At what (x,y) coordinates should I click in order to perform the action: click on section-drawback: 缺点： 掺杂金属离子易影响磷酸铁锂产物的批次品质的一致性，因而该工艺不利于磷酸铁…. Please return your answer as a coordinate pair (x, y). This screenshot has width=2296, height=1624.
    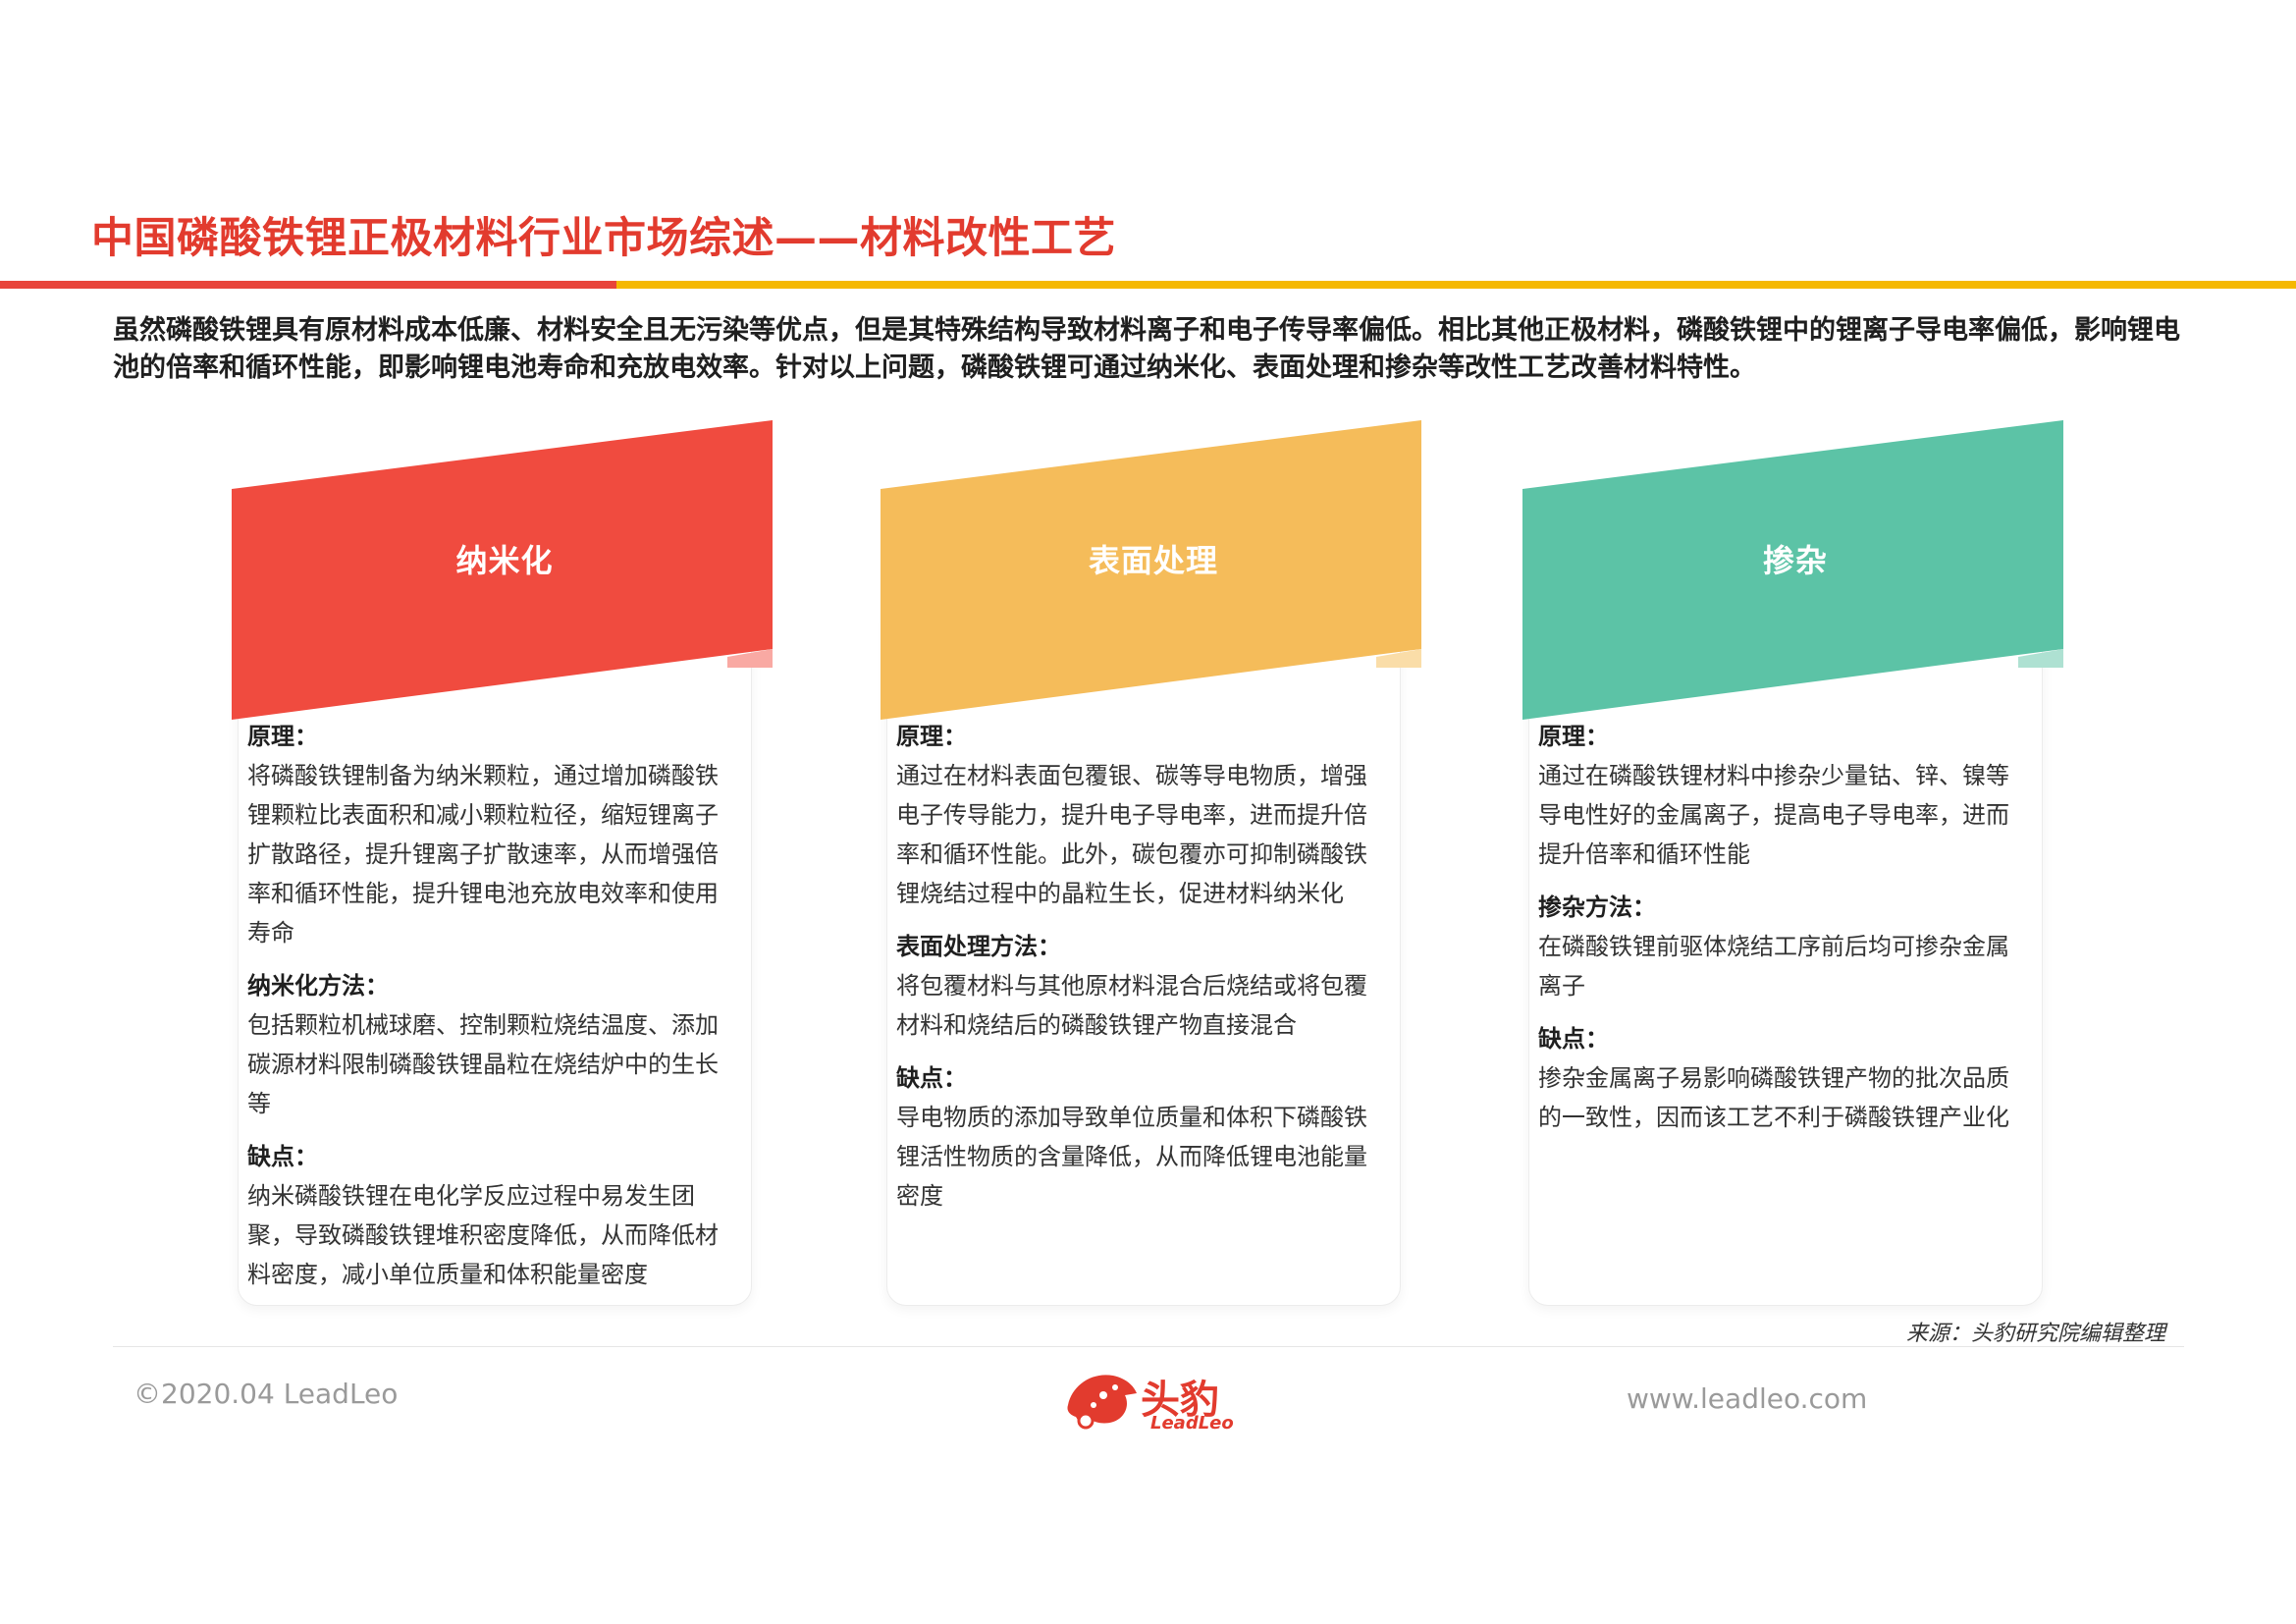
    Looking at the image, I should click on (1783, 1078).